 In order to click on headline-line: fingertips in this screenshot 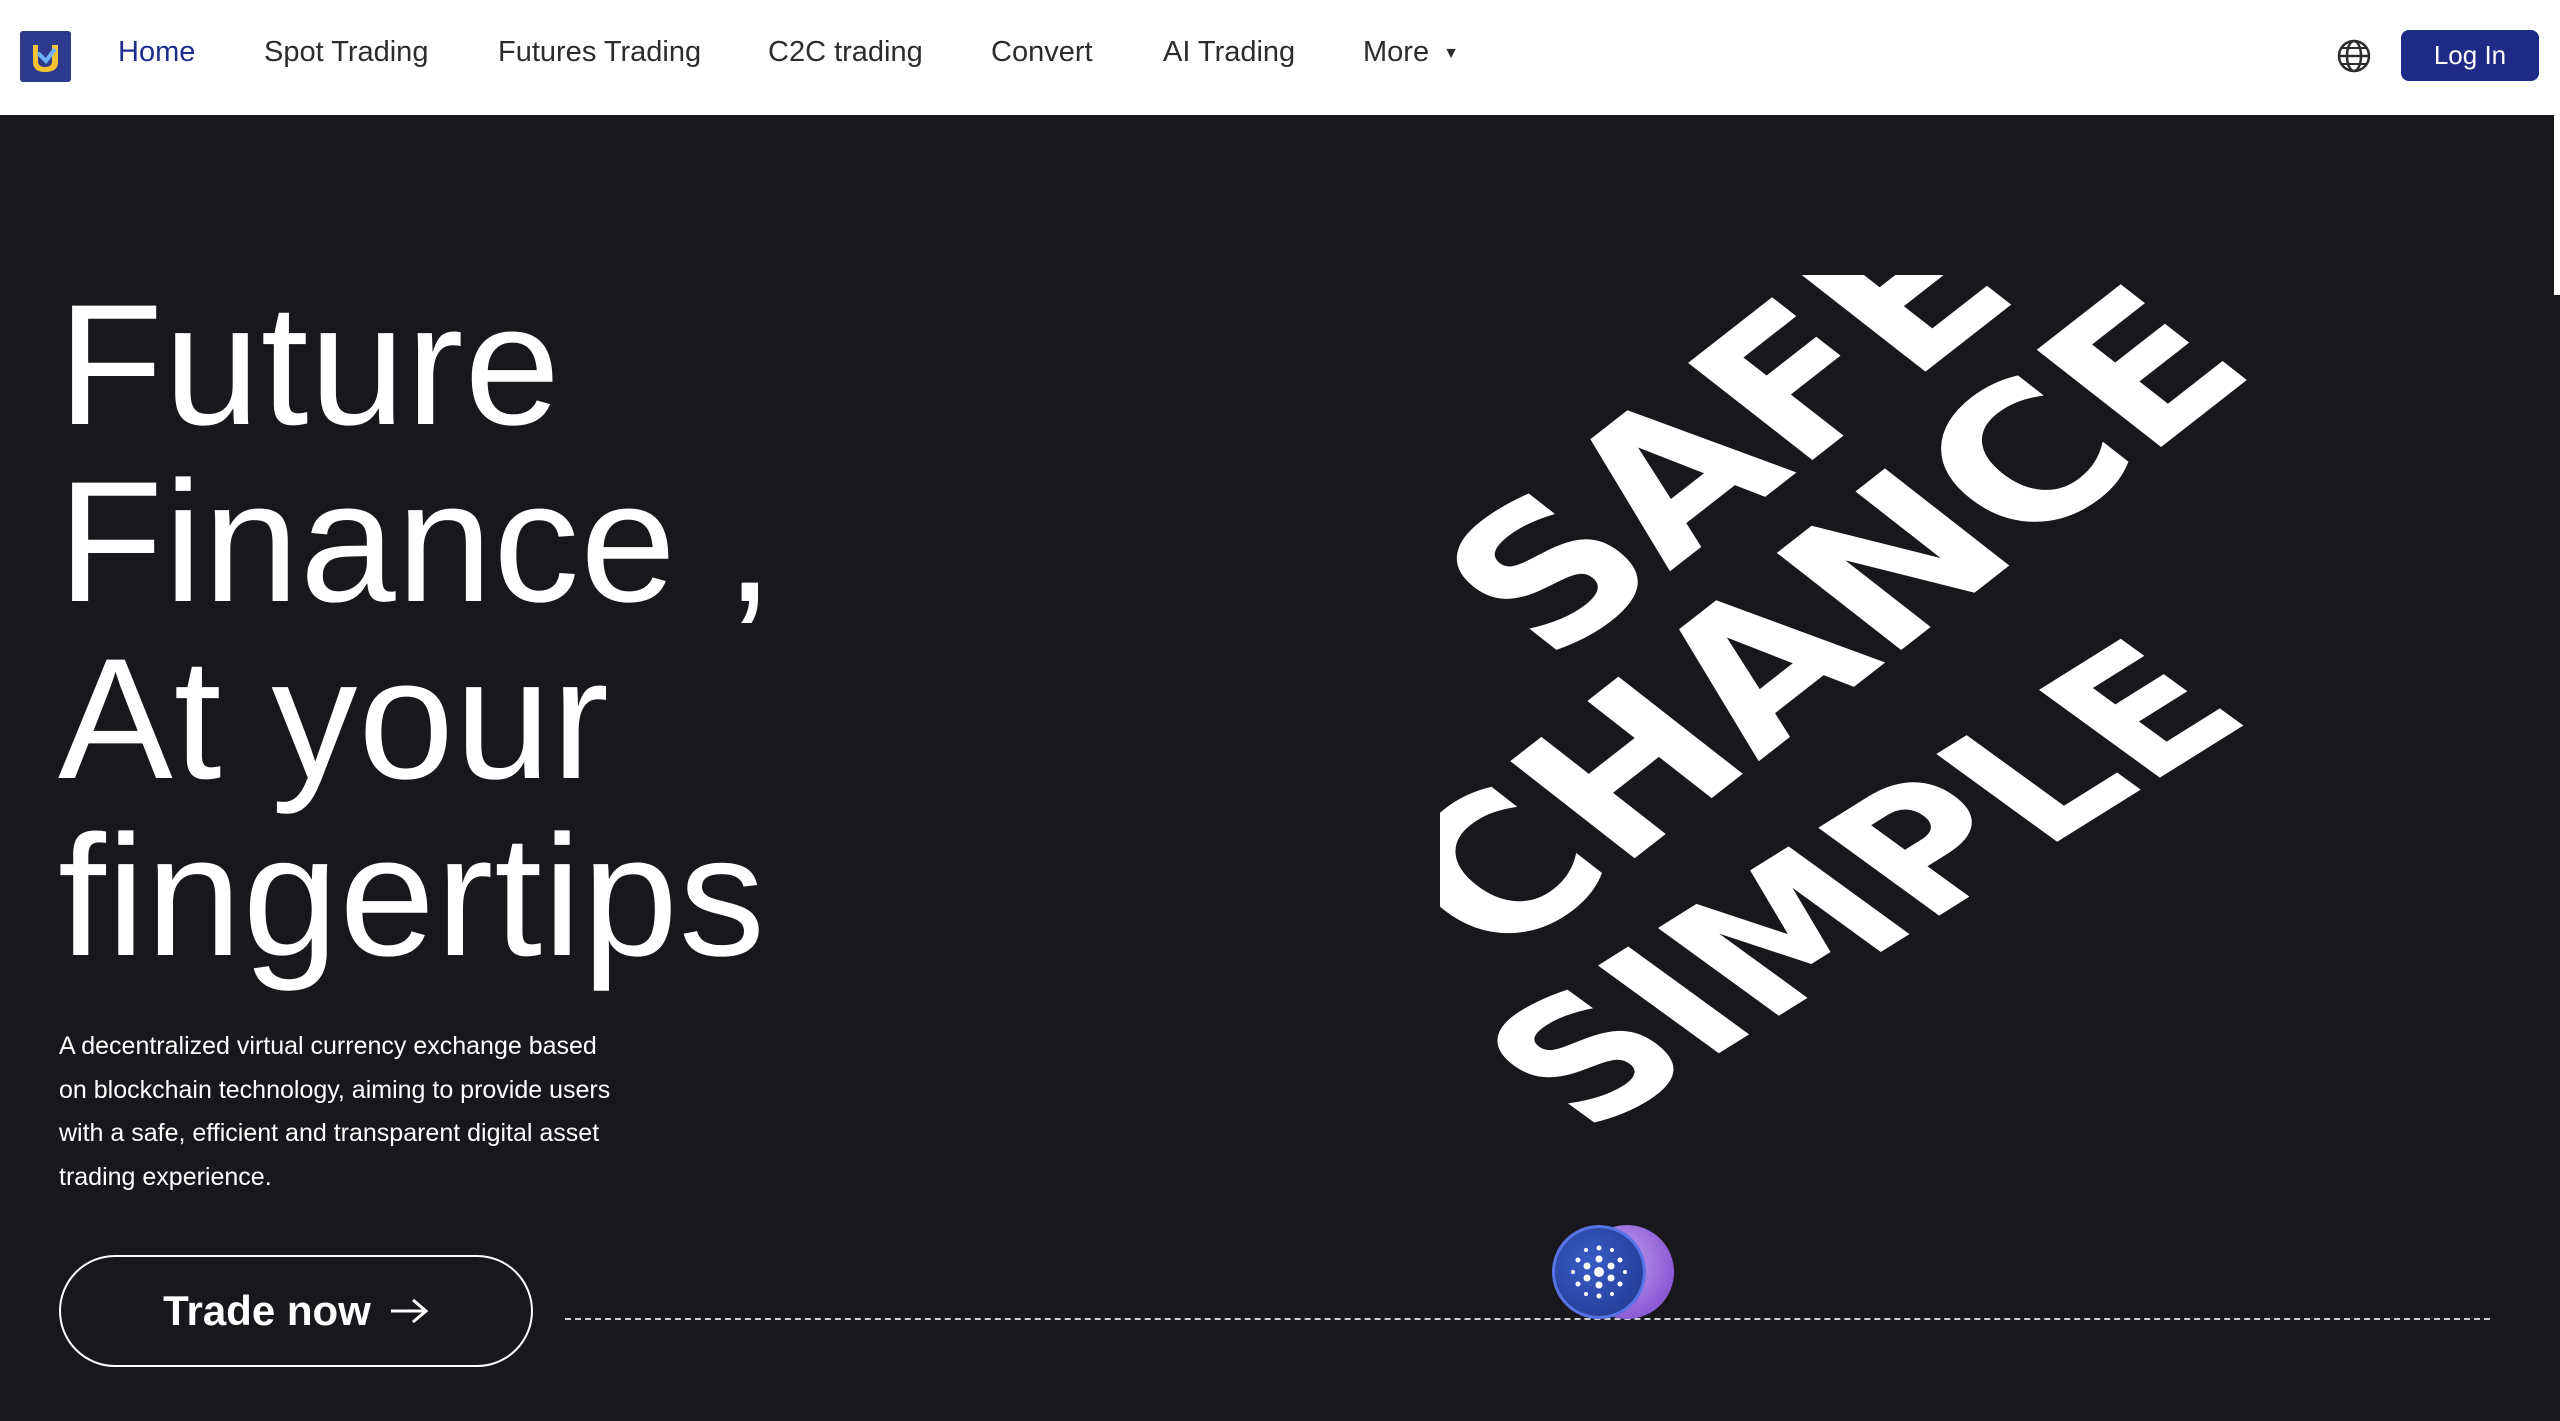, I will do `click(412, 896)`.